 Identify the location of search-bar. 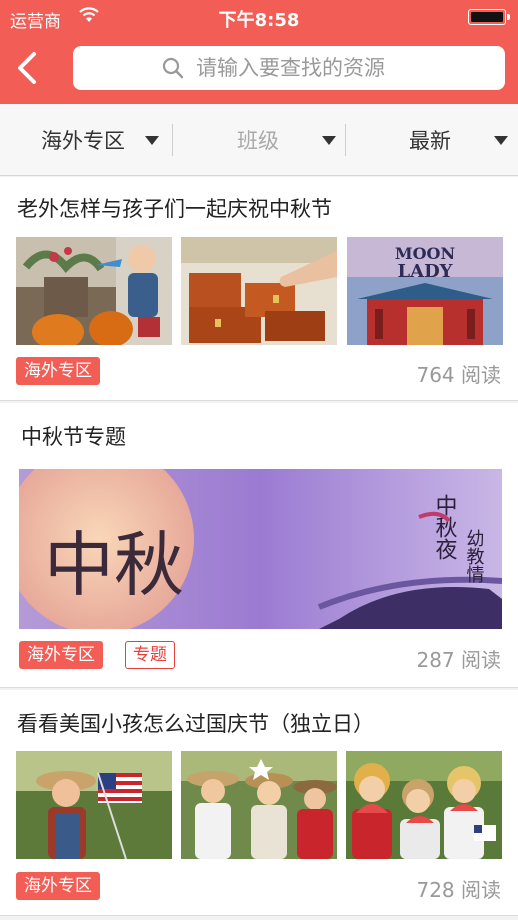
(289, 68).